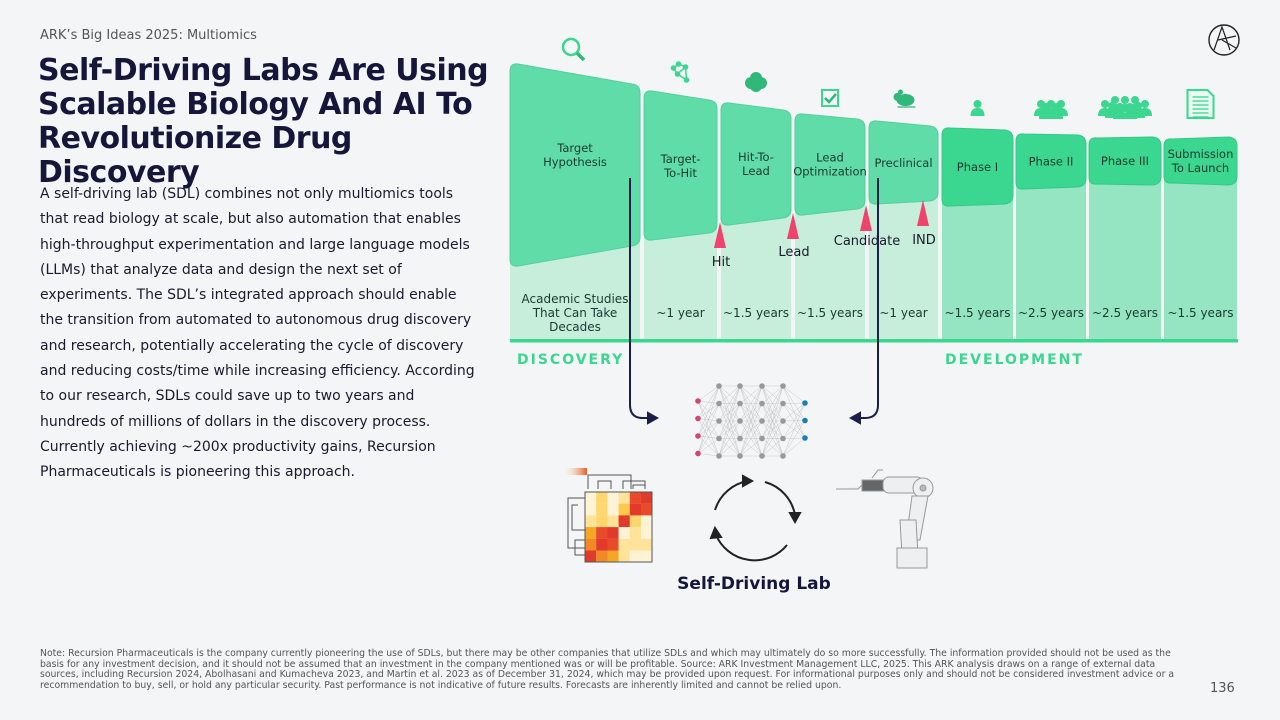 The image size is (1280, 720). What do you see at coordinates (573, 49) in the screenshot?
I see `magnifier-icon` at bounding box center [573, 49].